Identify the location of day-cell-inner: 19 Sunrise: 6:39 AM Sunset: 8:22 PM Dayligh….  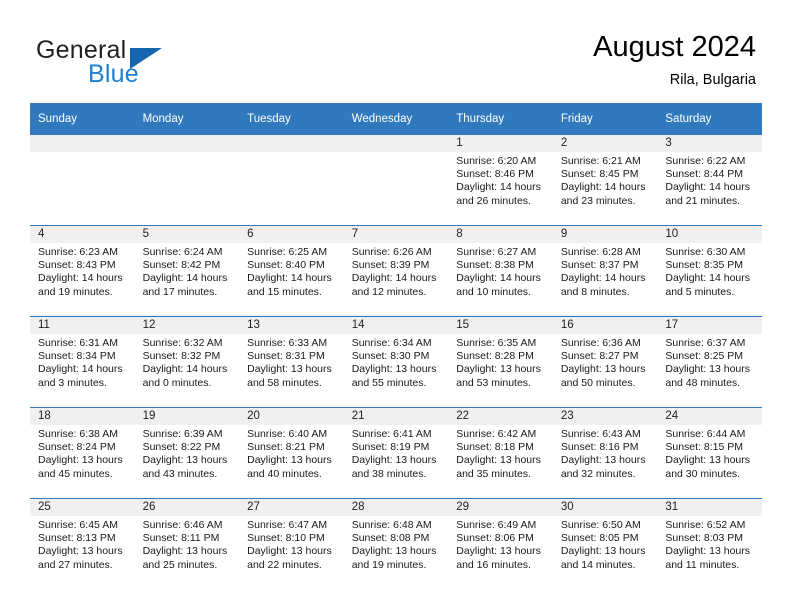
(187, 453).